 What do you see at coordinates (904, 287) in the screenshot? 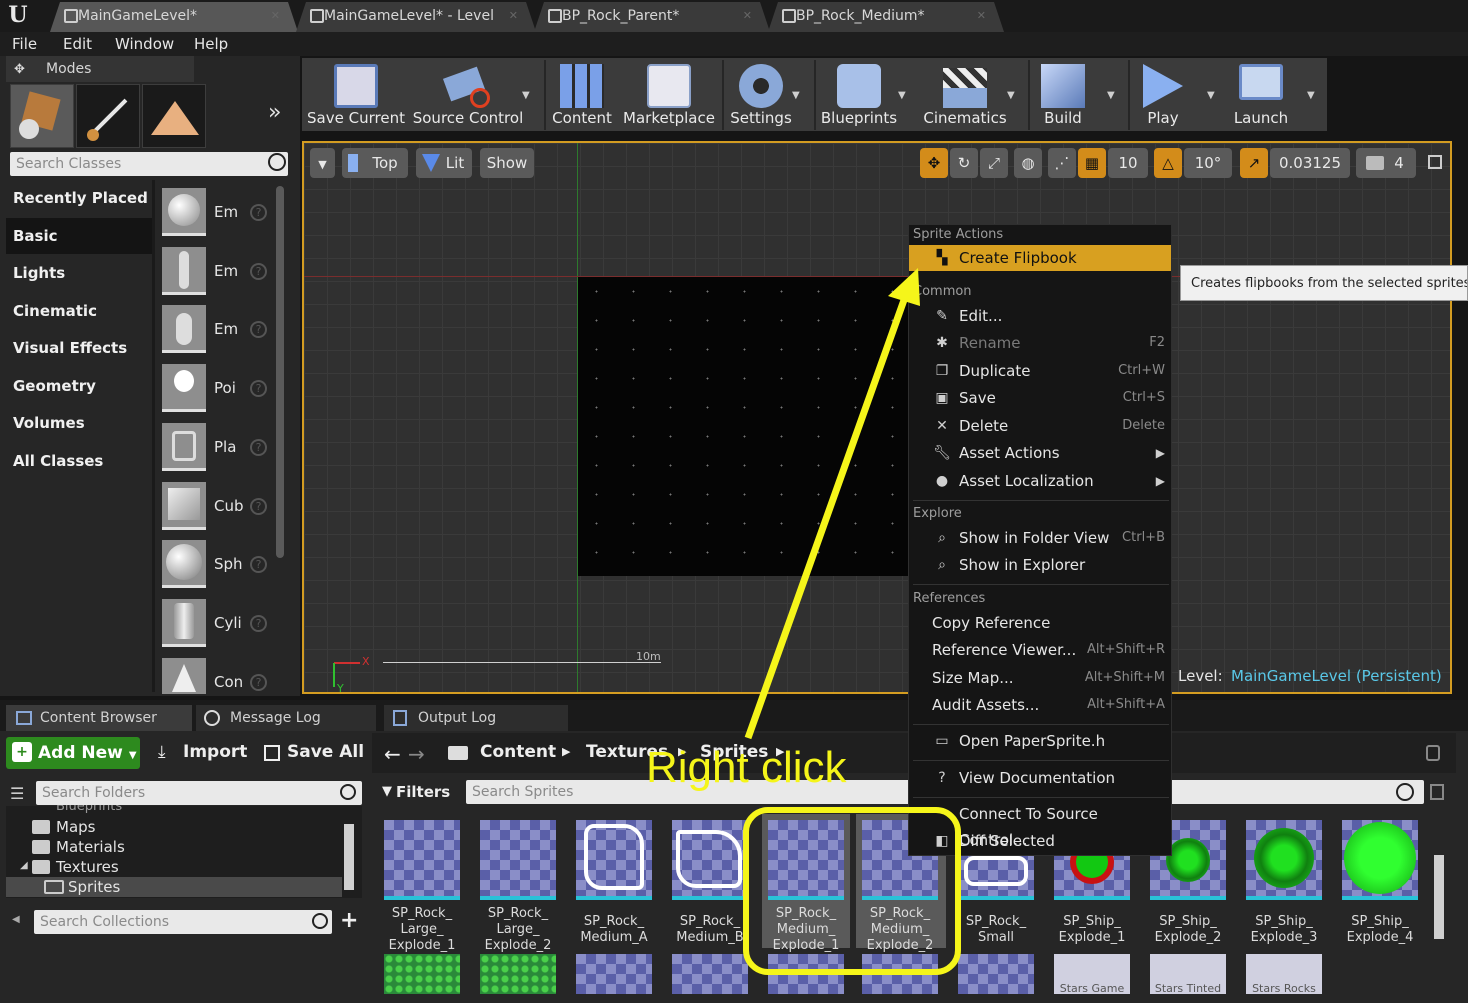
I see `annotation-arrow-head` at bounding box center [904, 287].